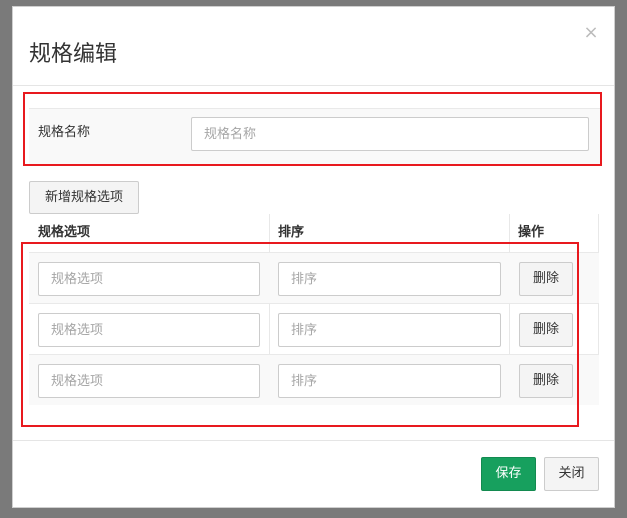 The height and width of the screenshot is (518, 627). I want to click on save-button: 保存, so click(508, 474).